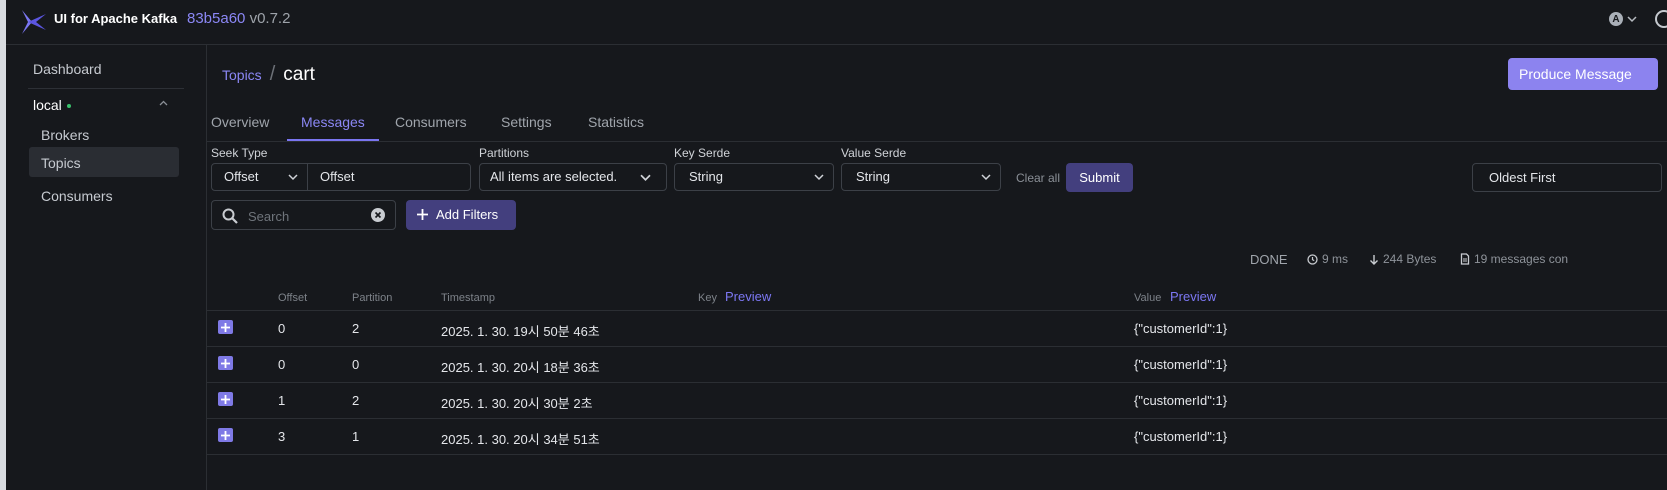  I want to click on cell-partition: 0, so click(356, 364).